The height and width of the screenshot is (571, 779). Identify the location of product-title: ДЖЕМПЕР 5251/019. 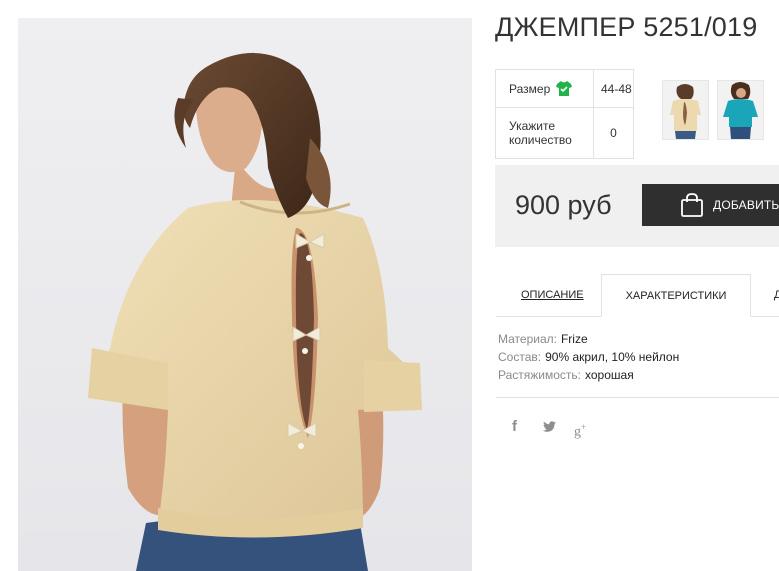
(626, 27).